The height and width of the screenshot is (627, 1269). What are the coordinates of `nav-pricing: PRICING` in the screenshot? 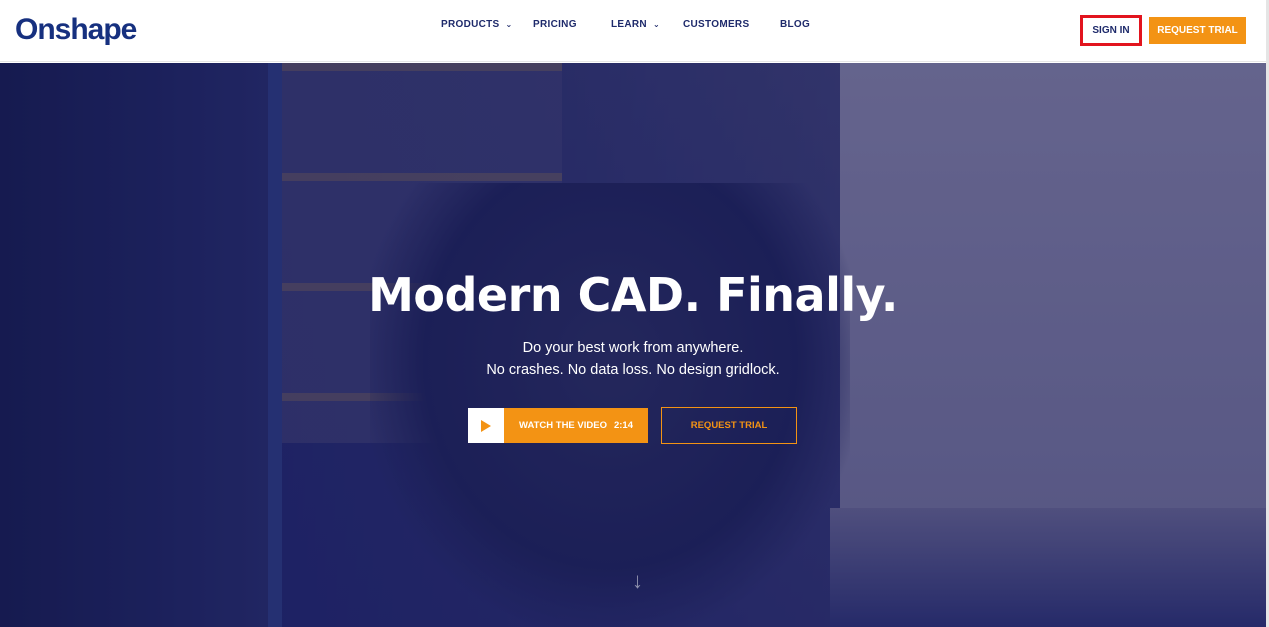 It's located at (555, 24).